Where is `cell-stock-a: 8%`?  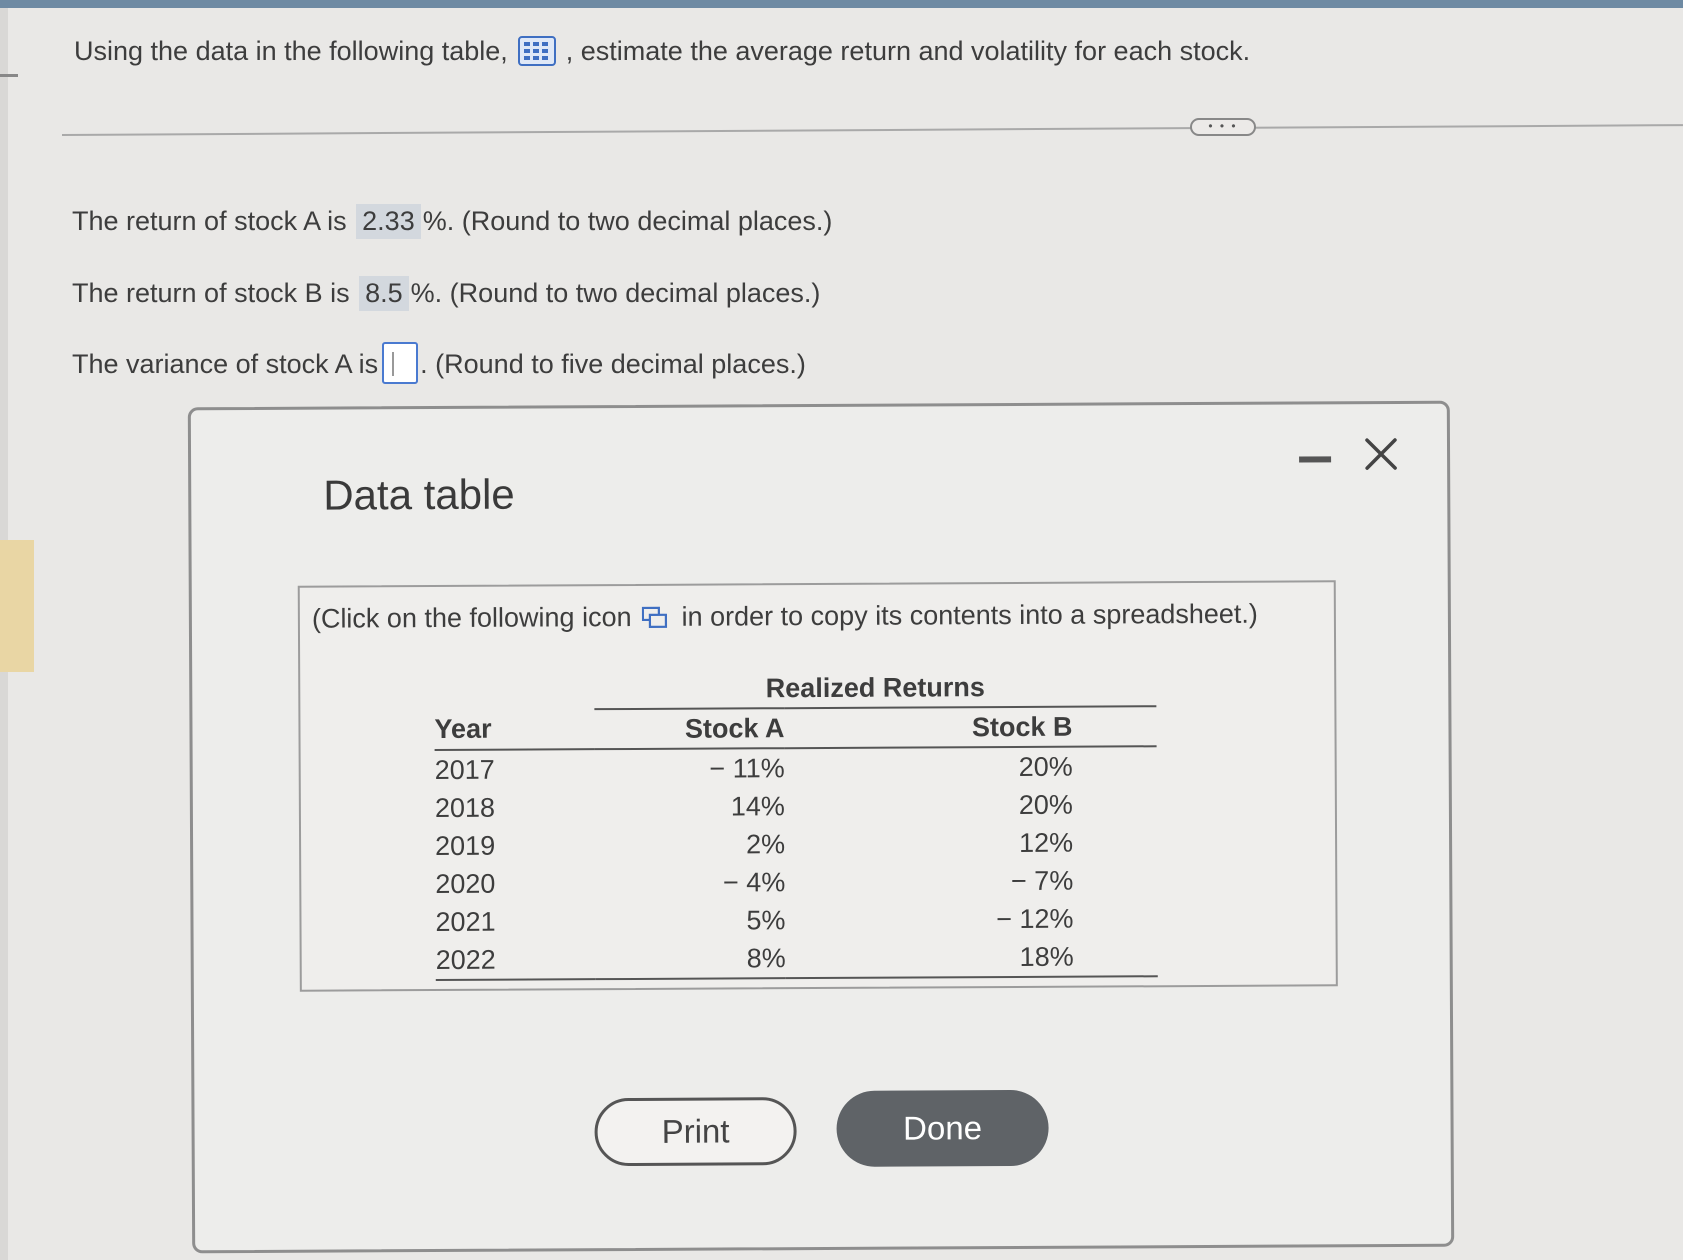
cell-stock-a: 8% is located at coordinates (690, 959).